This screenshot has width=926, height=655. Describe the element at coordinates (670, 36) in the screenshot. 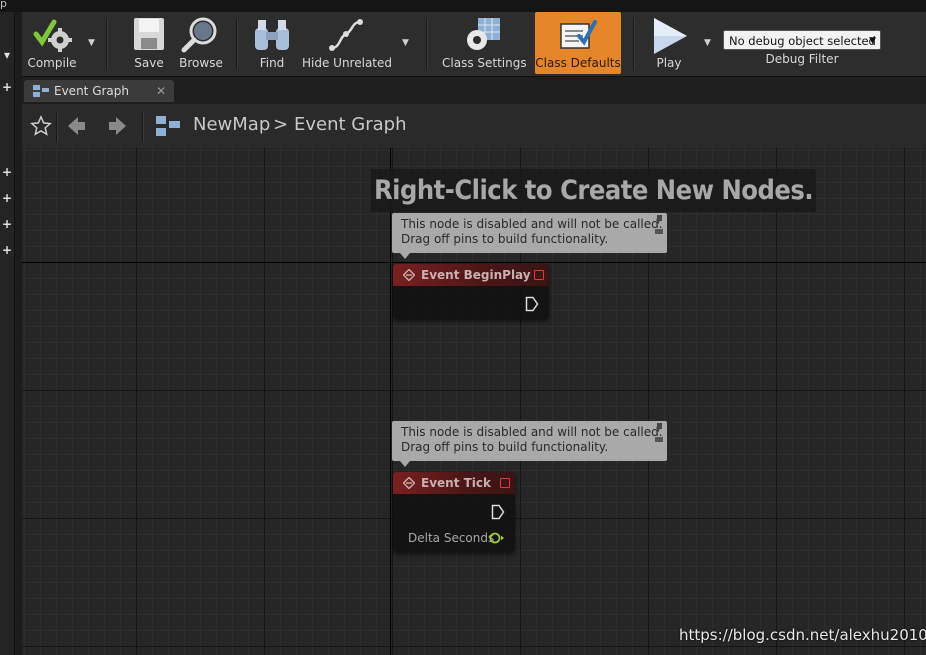

I see `play-icon` at that location.